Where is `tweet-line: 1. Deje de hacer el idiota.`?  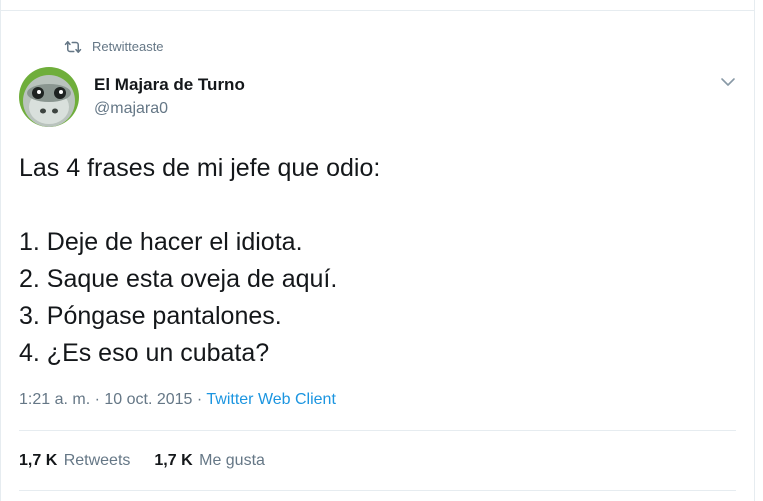 tweet-line: 1. Deje de hacer el idiota. is located at coordinates (161, 242).